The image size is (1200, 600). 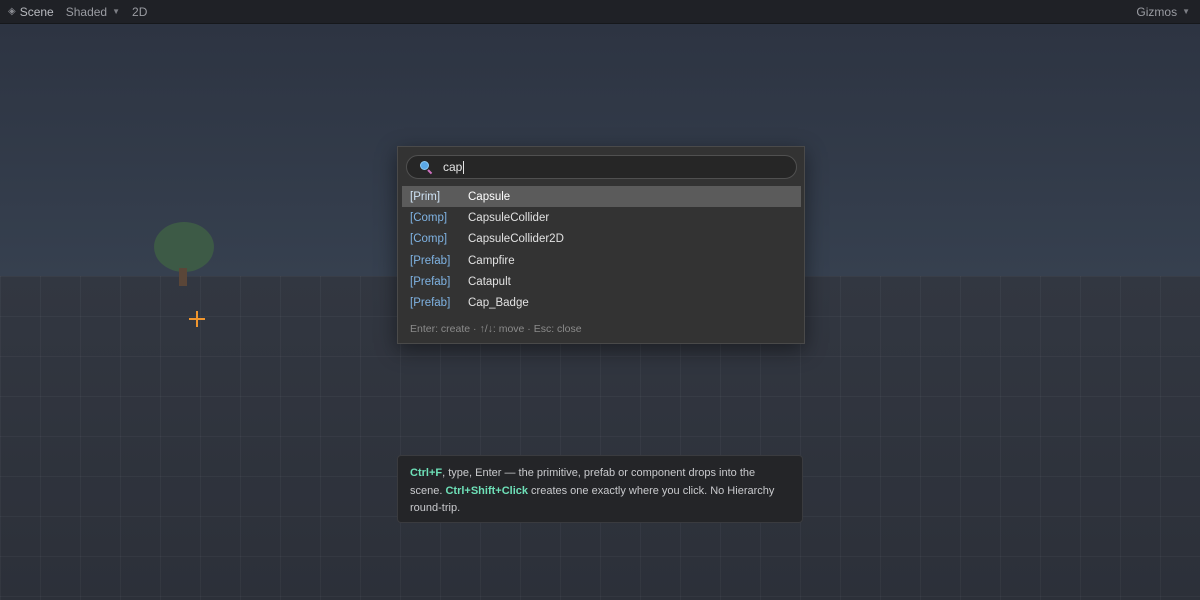 I want to click on shading-mode-dropdown: Shaded ▼, so click(x=93, y=12).